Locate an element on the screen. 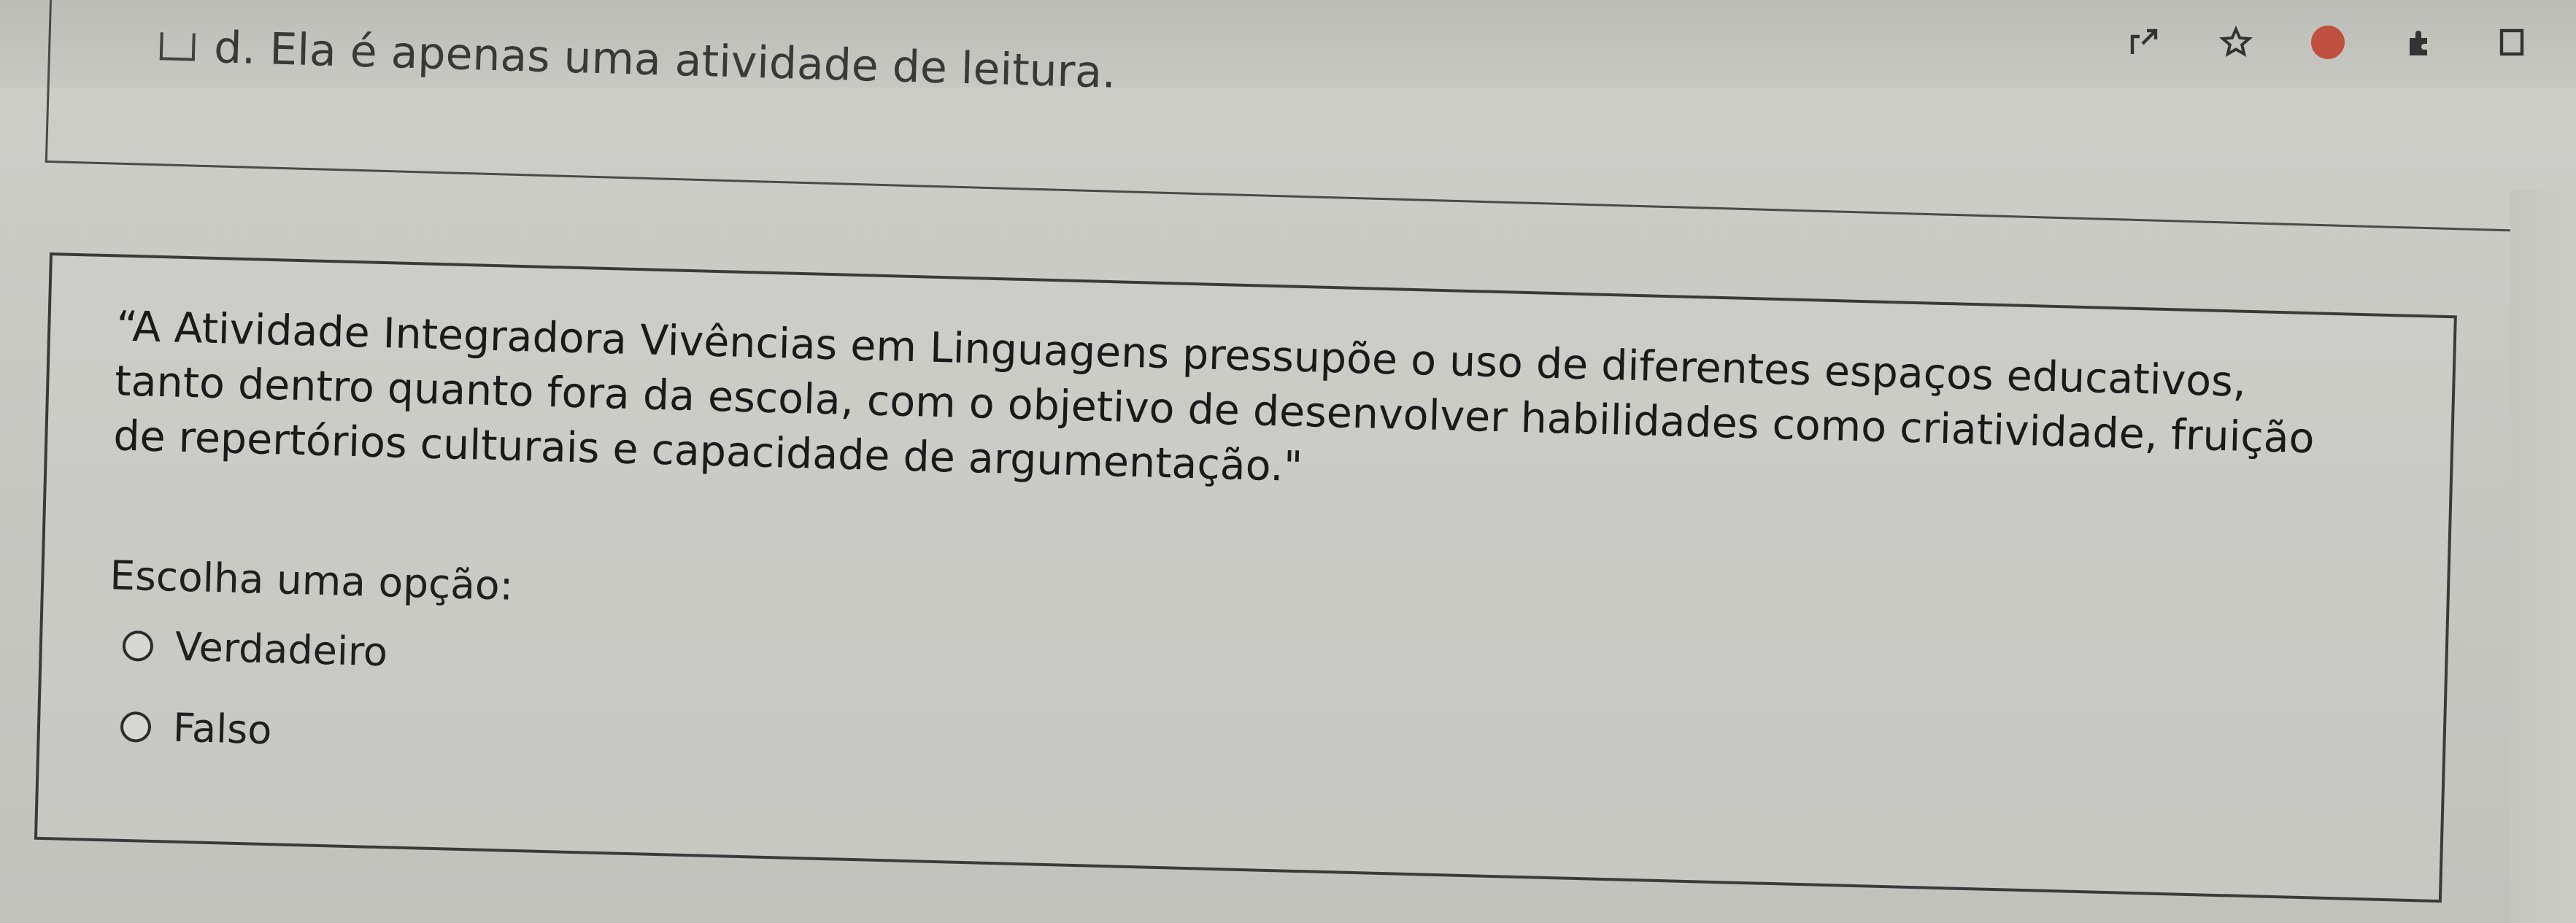  window-icon is located at coordinates (2511, 42).